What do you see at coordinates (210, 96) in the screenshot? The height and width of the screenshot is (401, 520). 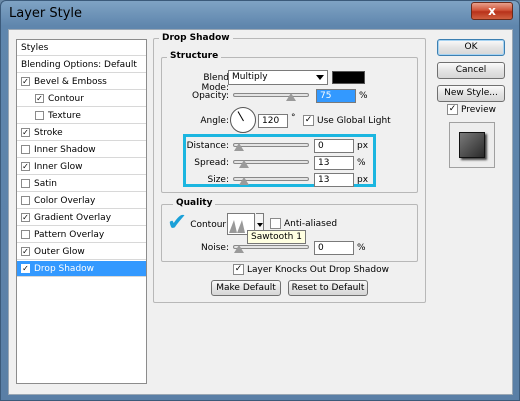 I see `opacity-label: Opacity:` at bounding box center [210, 96].